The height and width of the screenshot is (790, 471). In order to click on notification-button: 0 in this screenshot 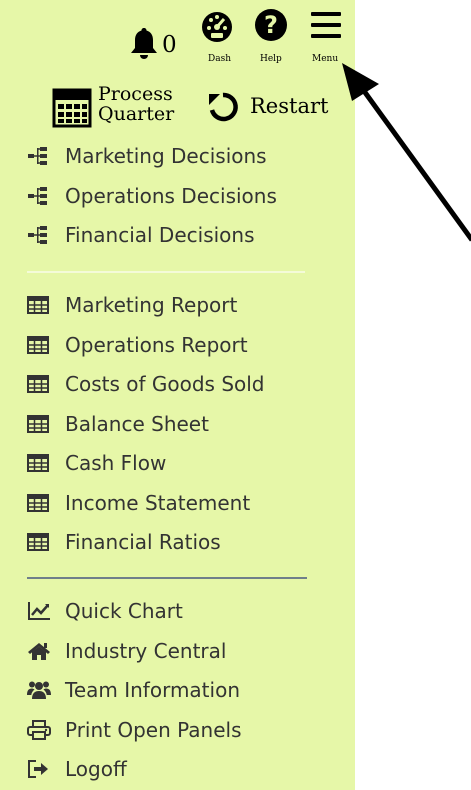, I will do `click(158, 44)`.